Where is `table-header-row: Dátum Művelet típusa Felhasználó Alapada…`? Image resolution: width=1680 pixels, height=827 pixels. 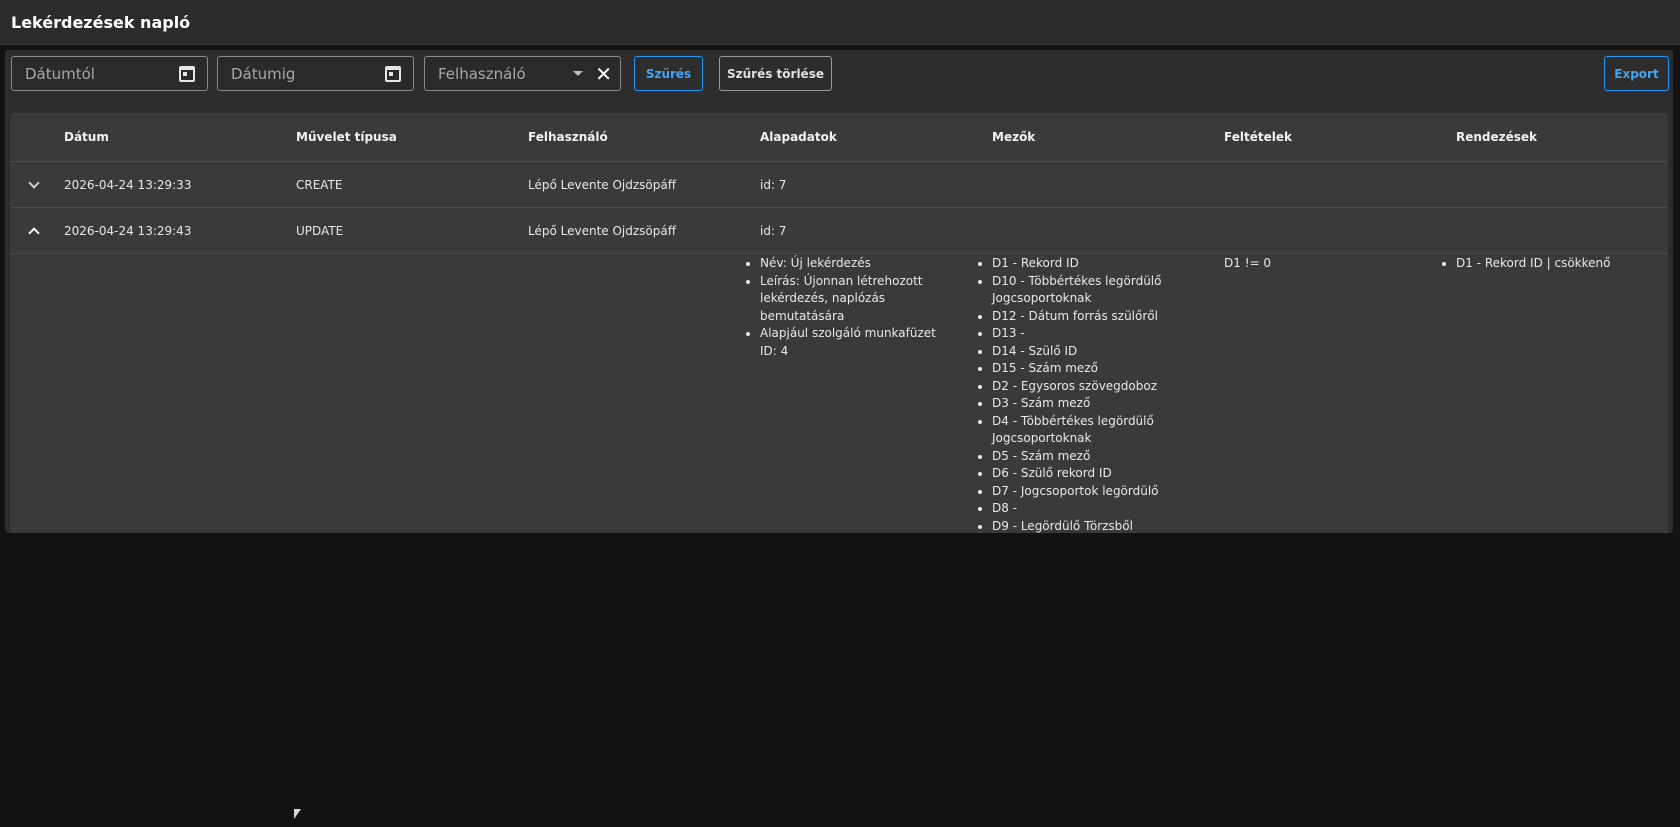 table-header-row: Dátum Művelet típusa Felhasználó Alapada… is located at coordinates (839, 137).